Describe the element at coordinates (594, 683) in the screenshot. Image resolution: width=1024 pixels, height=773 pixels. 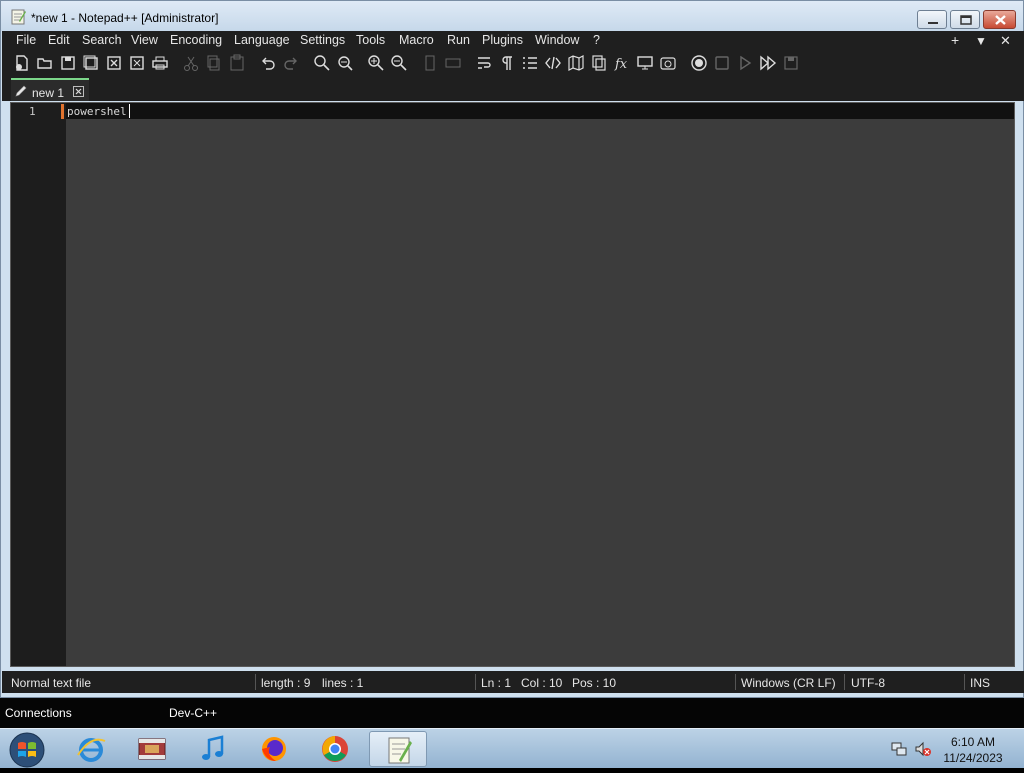
I see `status-position: Pos : 10` at that location.